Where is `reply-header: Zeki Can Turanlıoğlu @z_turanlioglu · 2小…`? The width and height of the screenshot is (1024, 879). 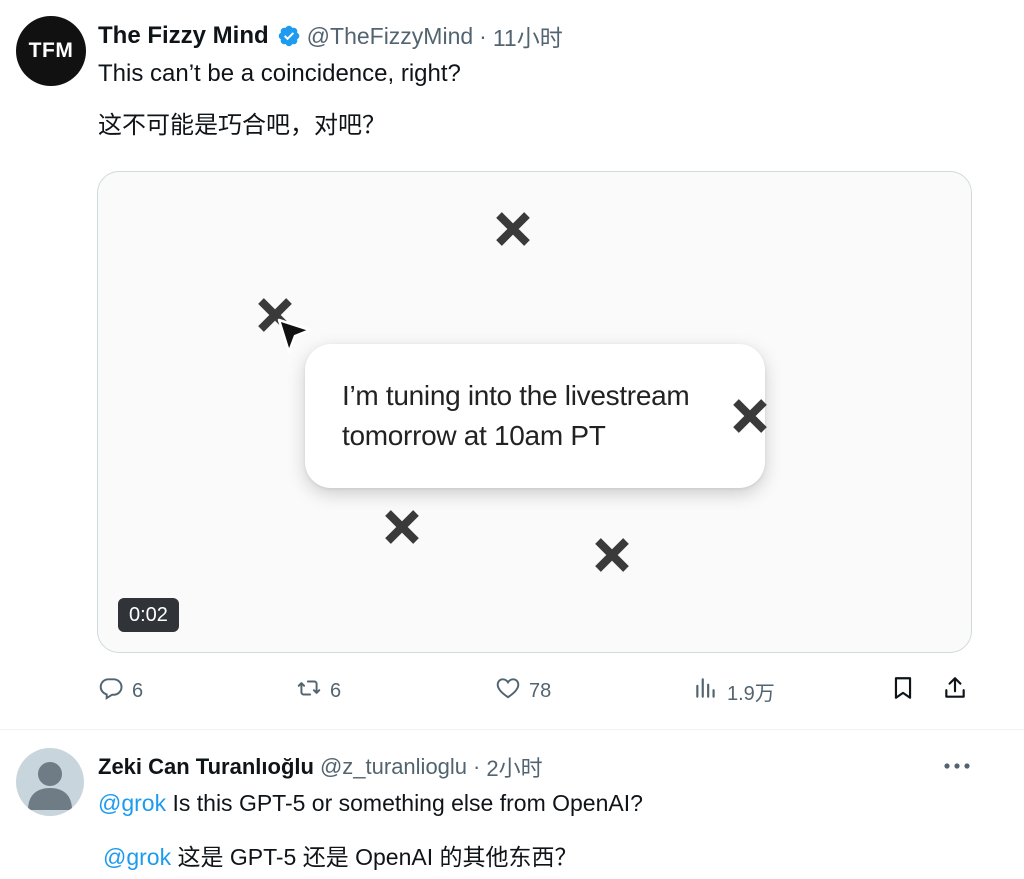 reply-header: Zeki Can Turanlıoğlu @z_turanlioglu · 2小… is located at coordinates (320, 767).